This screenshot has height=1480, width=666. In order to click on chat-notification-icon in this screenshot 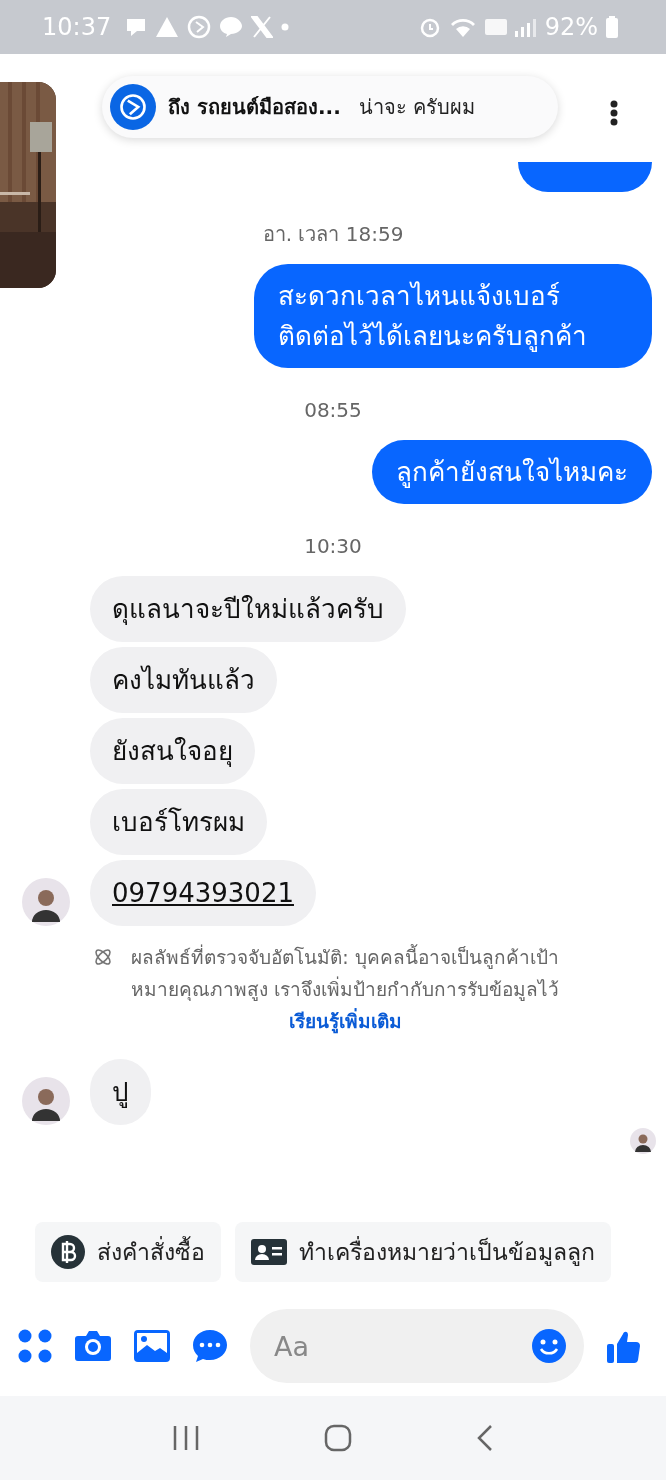, I will do `click(136, 27)`.